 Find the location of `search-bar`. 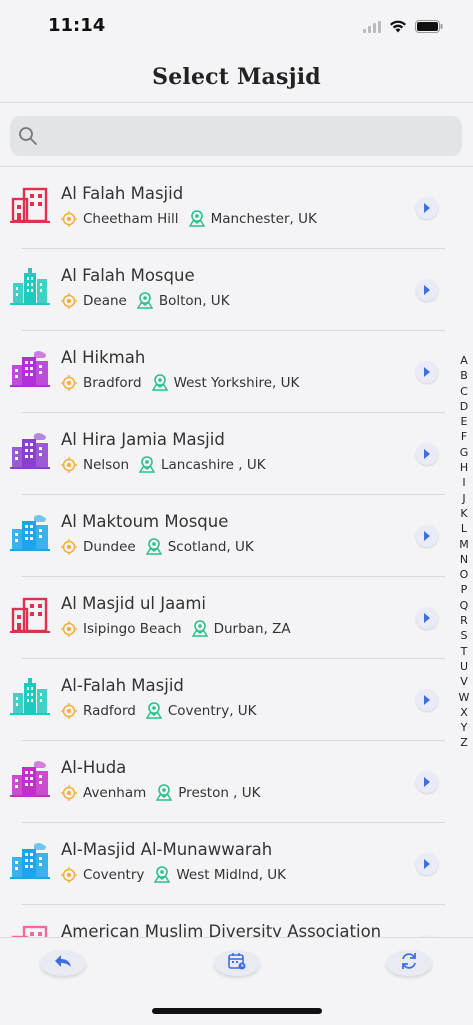

search-bar is located at coordinates (236, 137).